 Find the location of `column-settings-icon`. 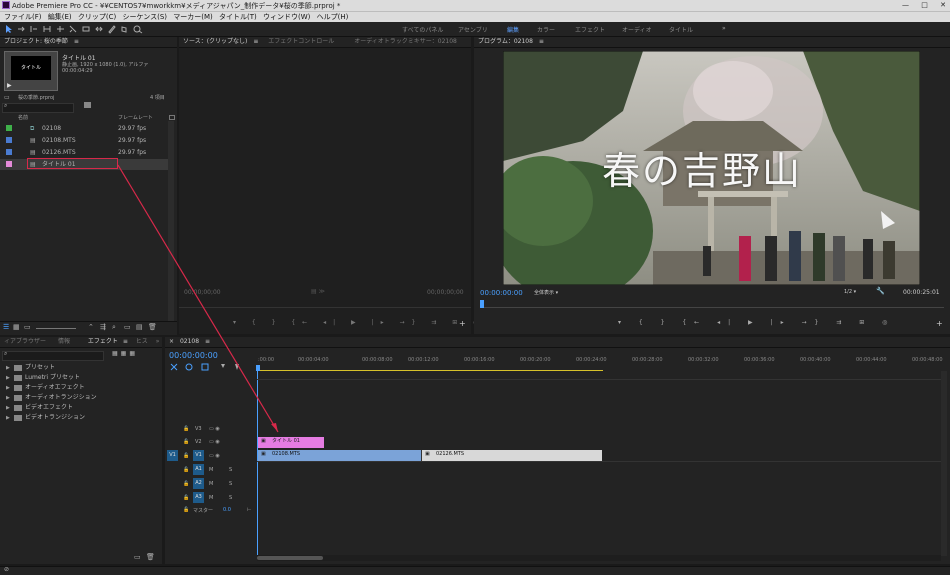

column-settings-icon is located at coordinates (172, 117).